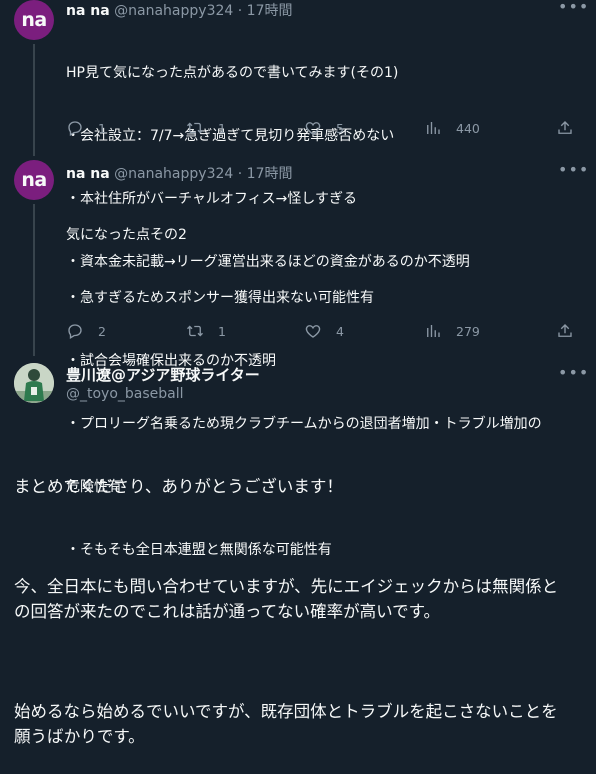 This screenshot has width=596, height=774. I want to click on views-button: 440, so click(452, 128).